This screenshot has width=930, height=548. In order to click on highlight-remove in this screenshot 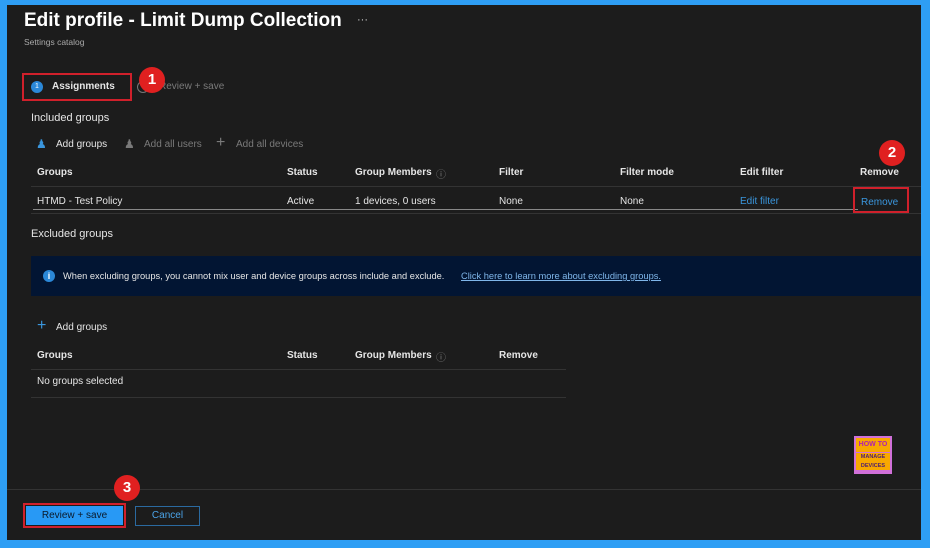, I will do `click(881, 200)`.